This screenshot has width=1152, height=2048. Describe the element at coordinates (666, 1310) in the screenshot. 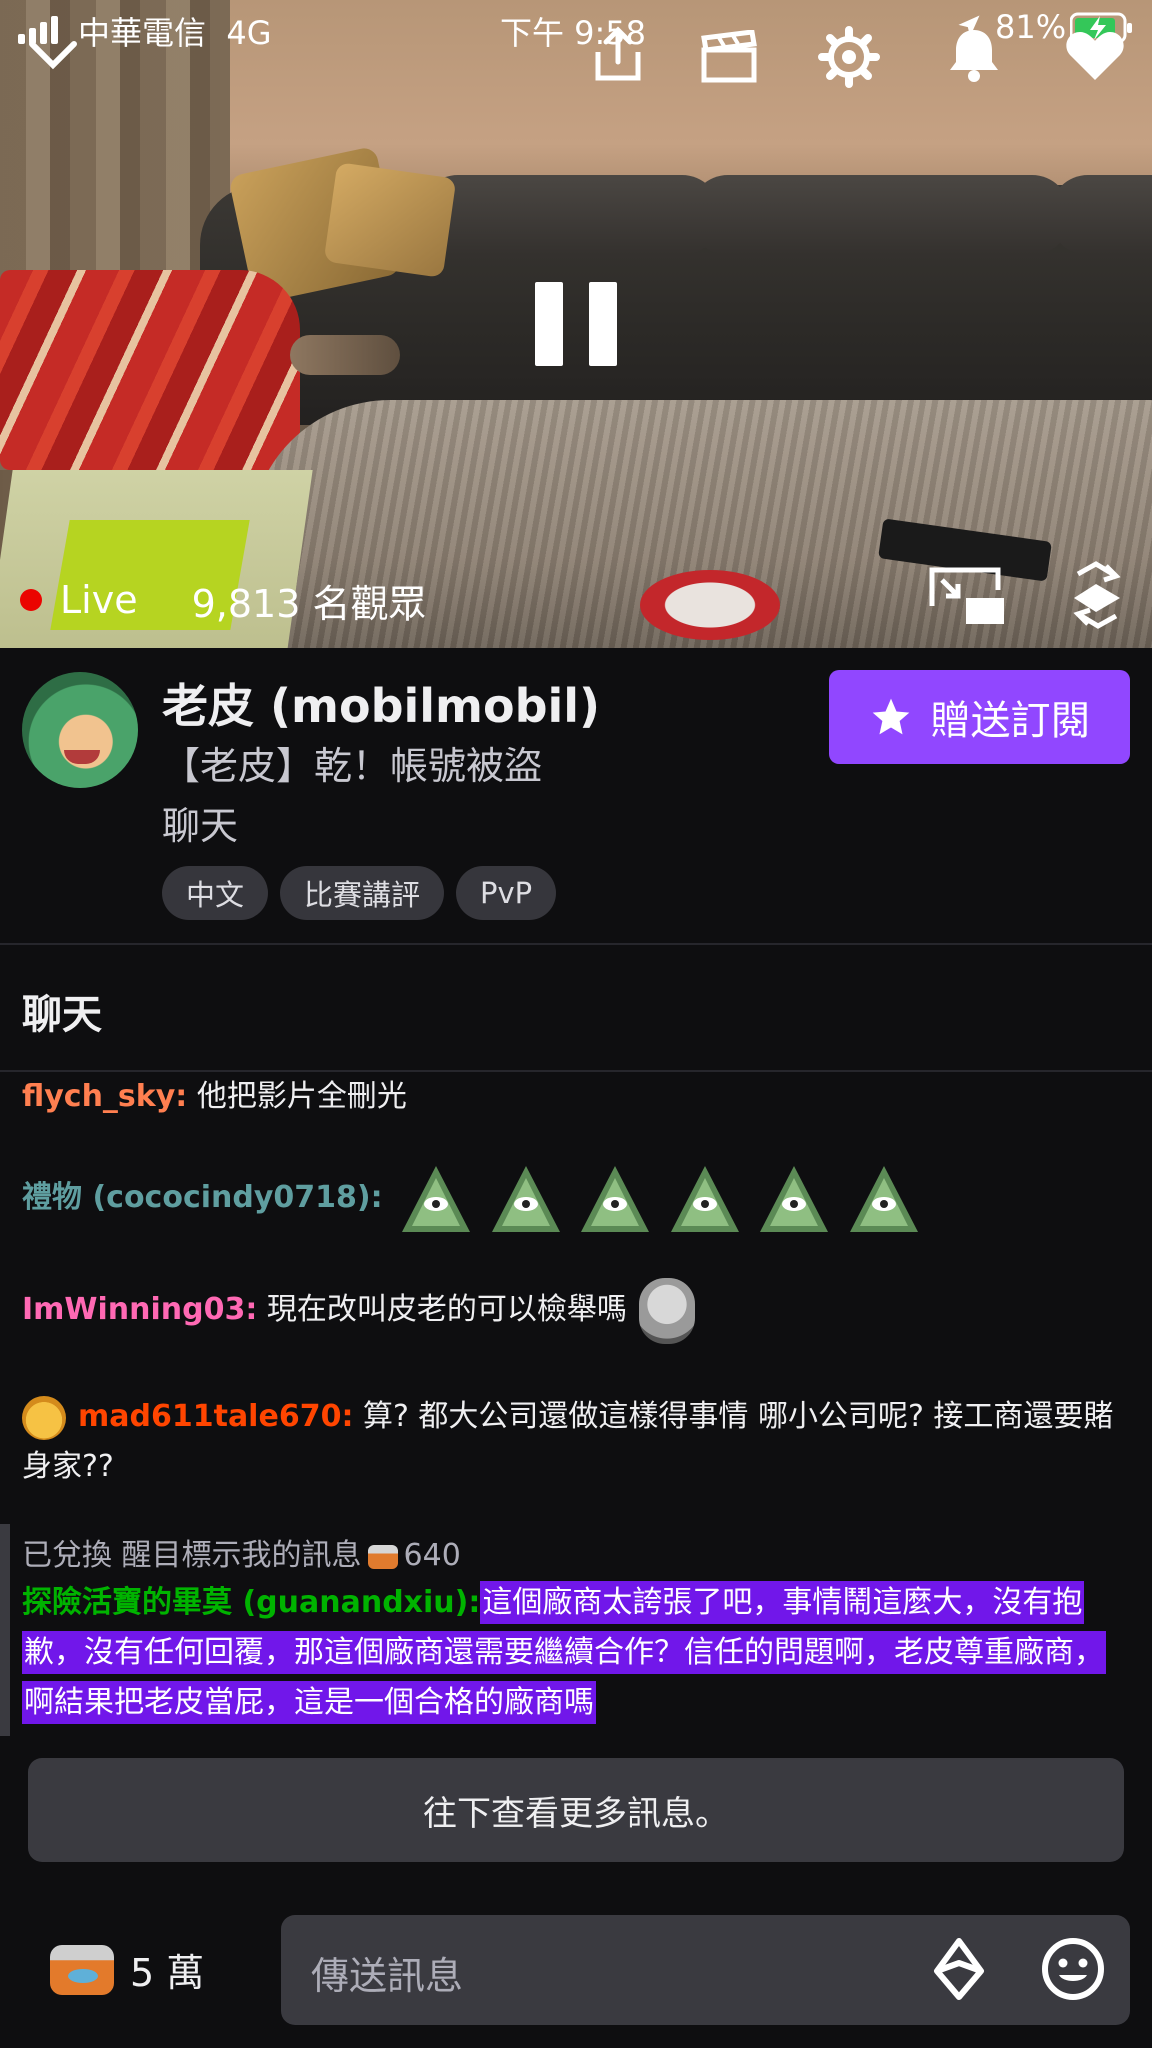

I see `kappa-emote` at that location.